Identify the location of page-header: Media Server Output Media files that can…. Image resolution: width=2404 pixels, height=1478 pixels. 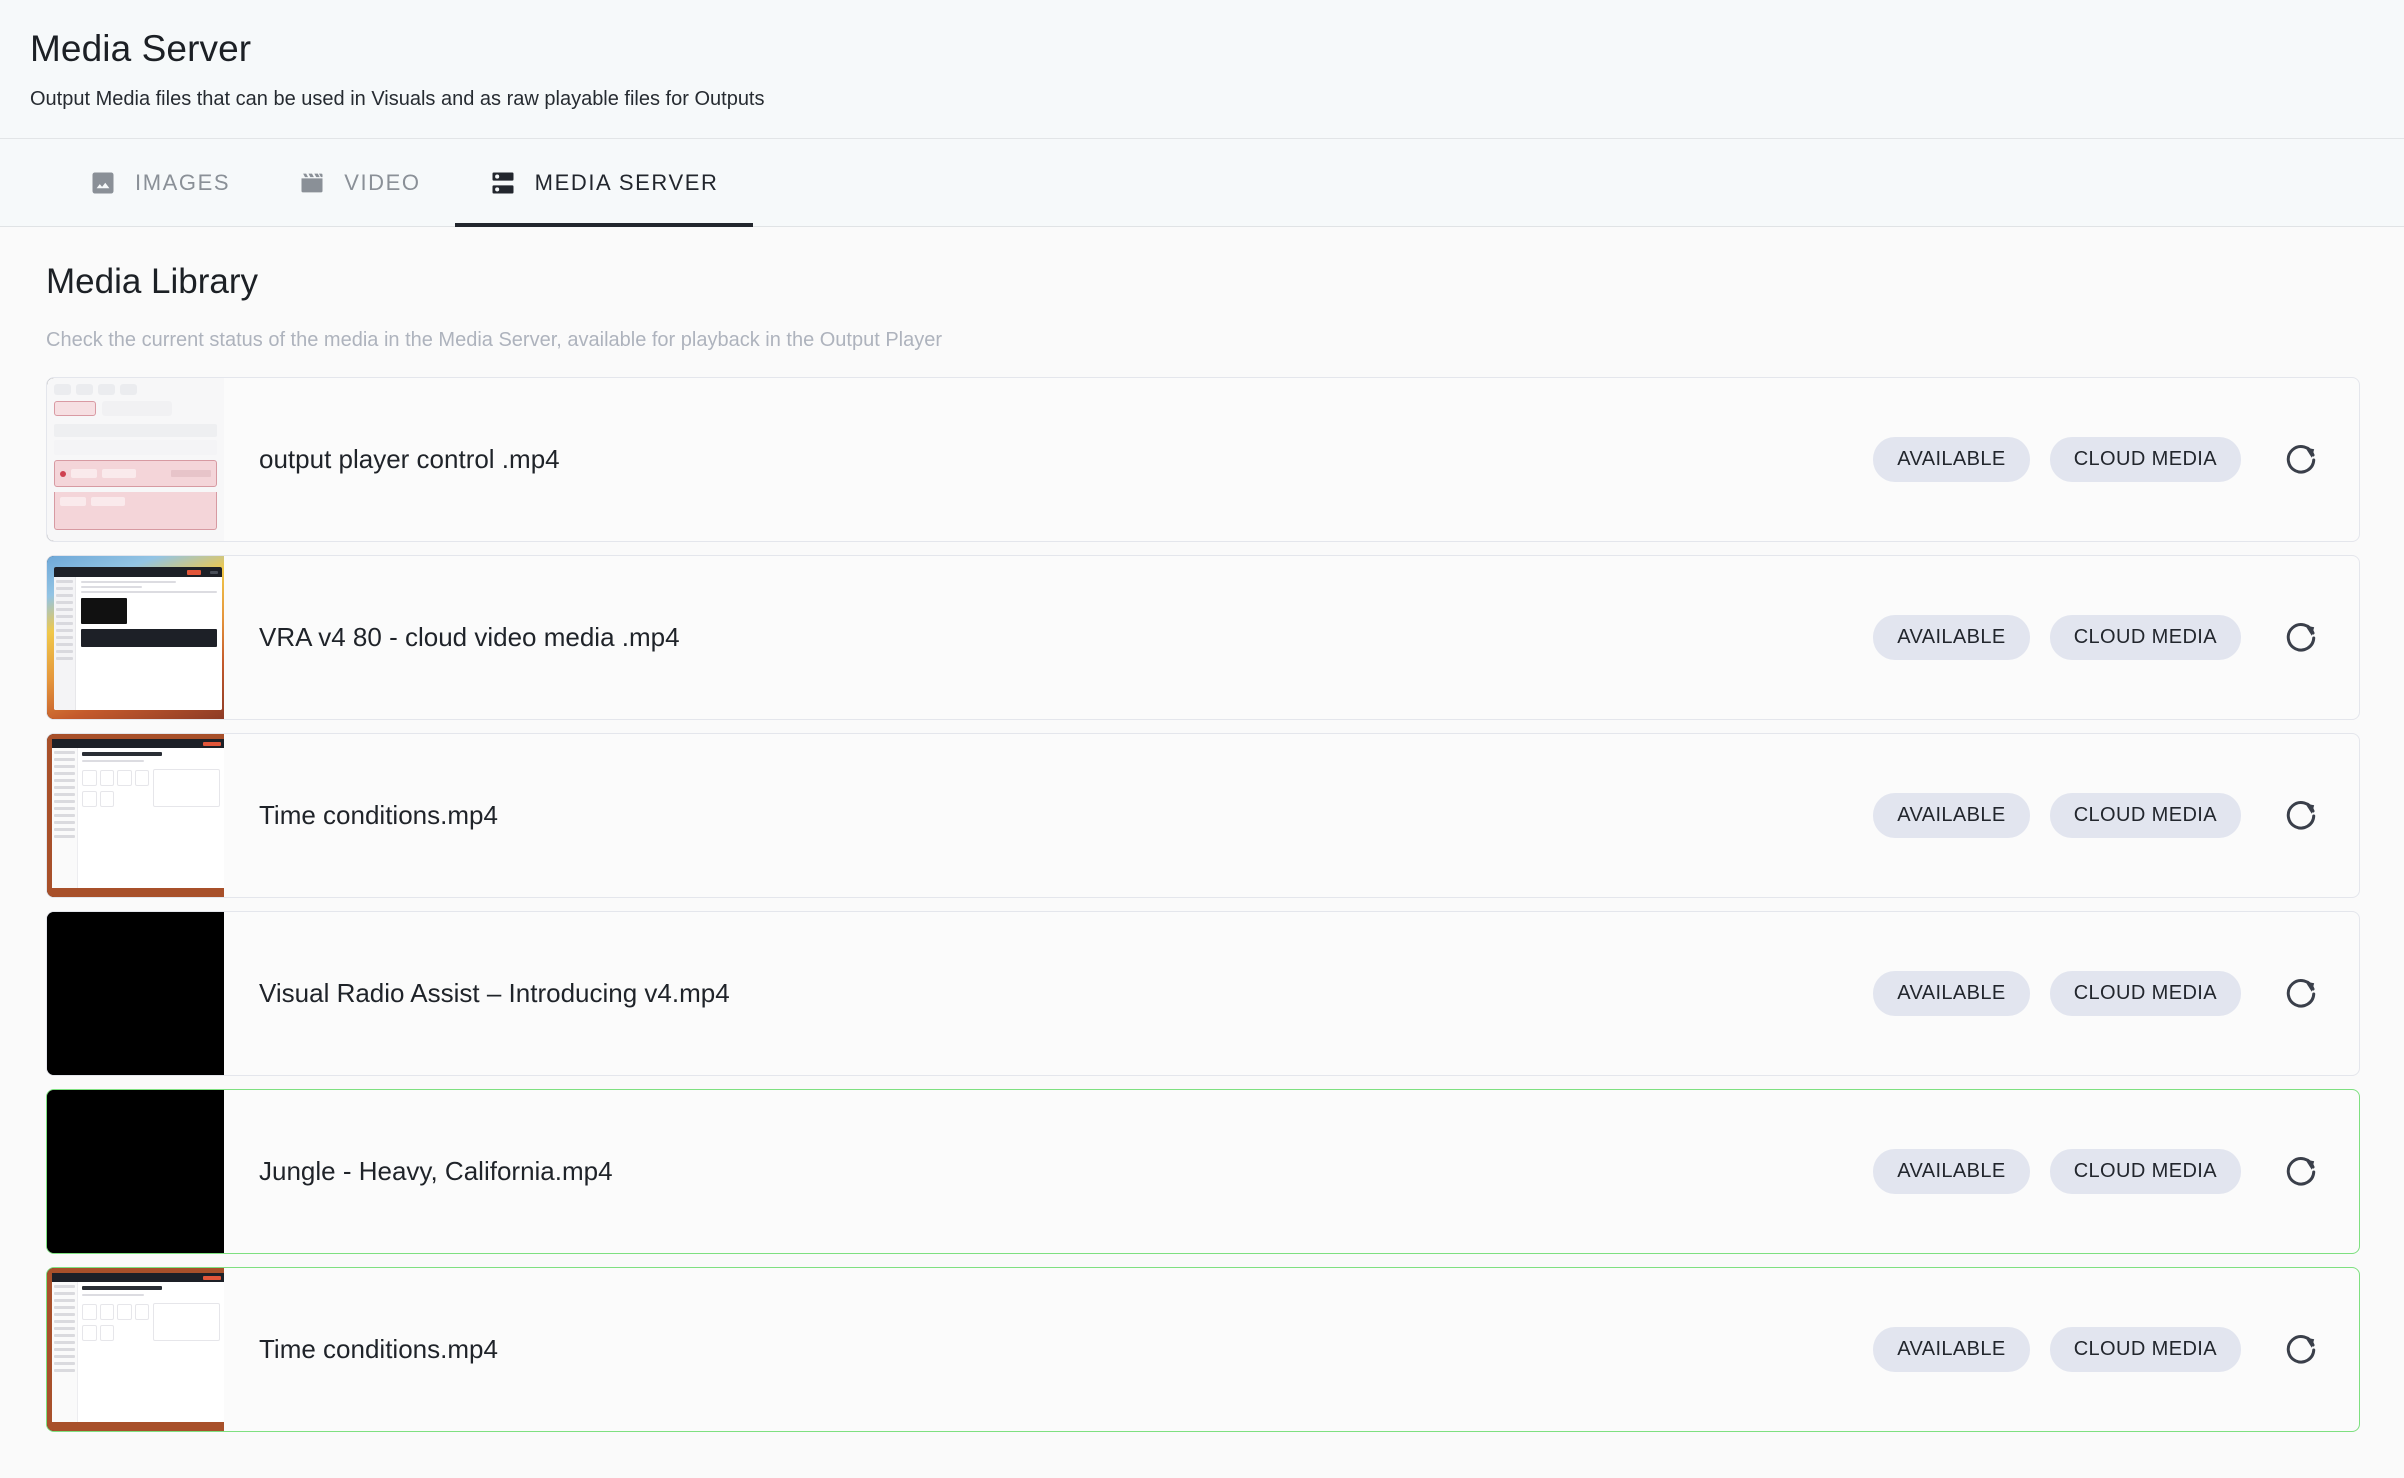
(1202, 70).